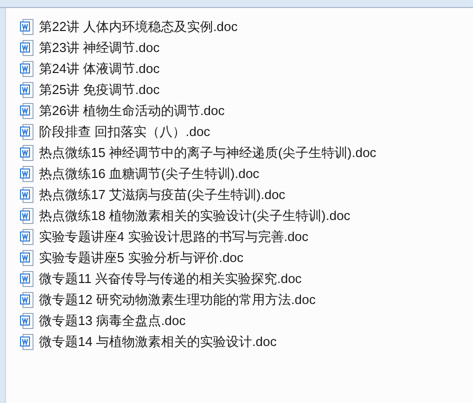 Image resolution: width=473 pixels, height=403 pixels. Describe the element at coordinates (132, 110) in the screenshot. I see `file-name: 第26讲 植物生命活动的调节.doc` at that location.